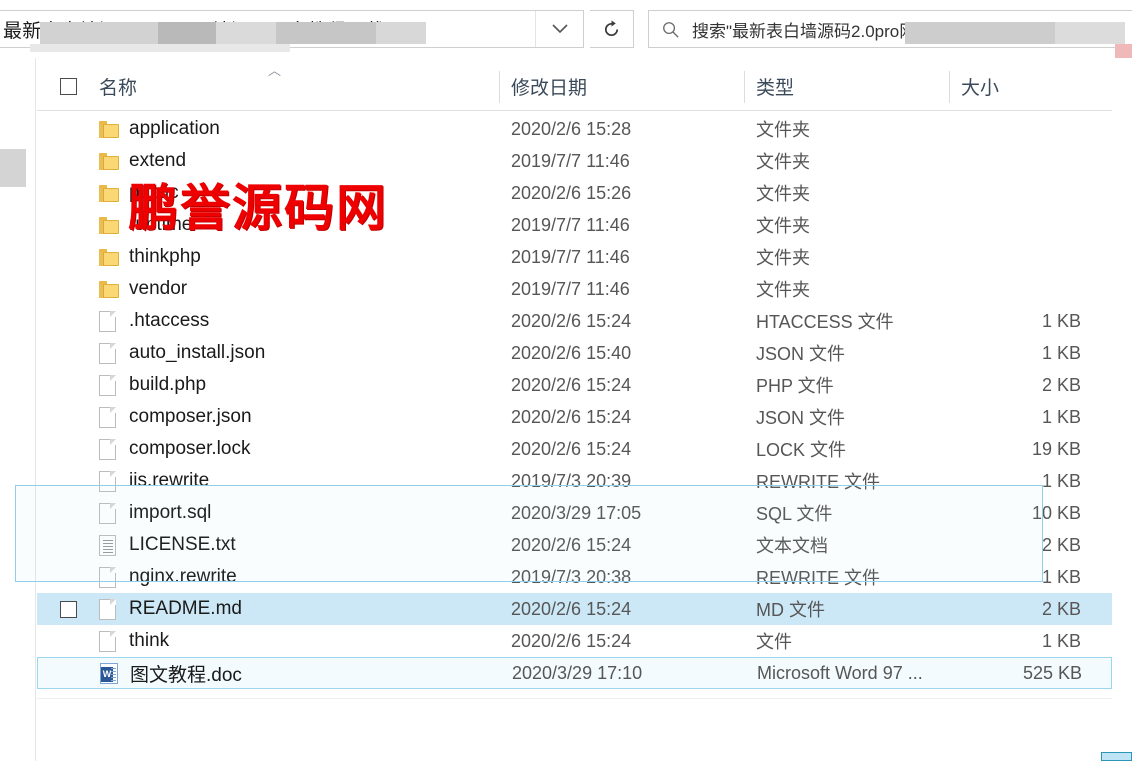  I want to click on checkbox-icon, so click(68, 609).